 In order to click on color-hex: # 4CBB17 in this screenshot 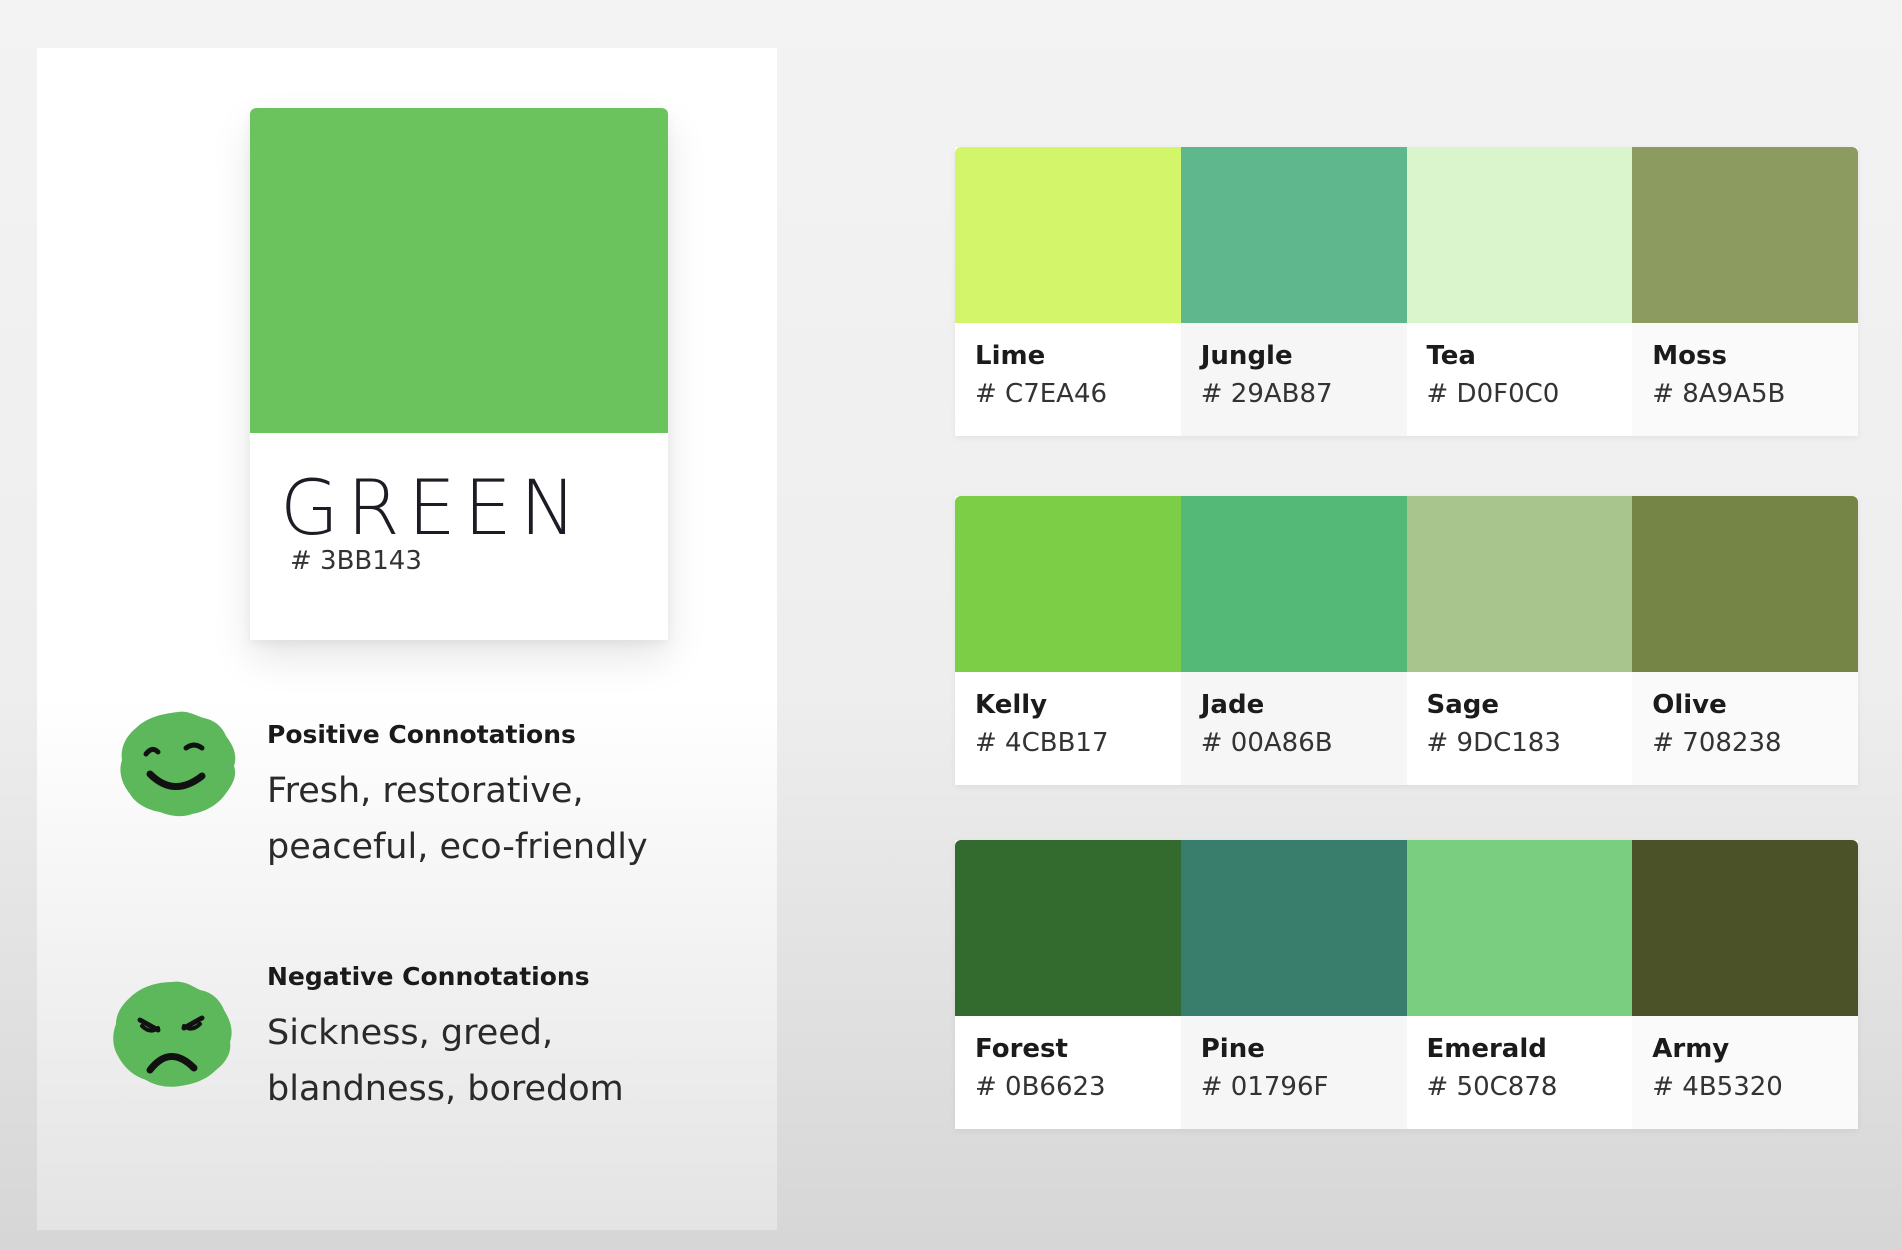, I will do `click(1042, 743)`.